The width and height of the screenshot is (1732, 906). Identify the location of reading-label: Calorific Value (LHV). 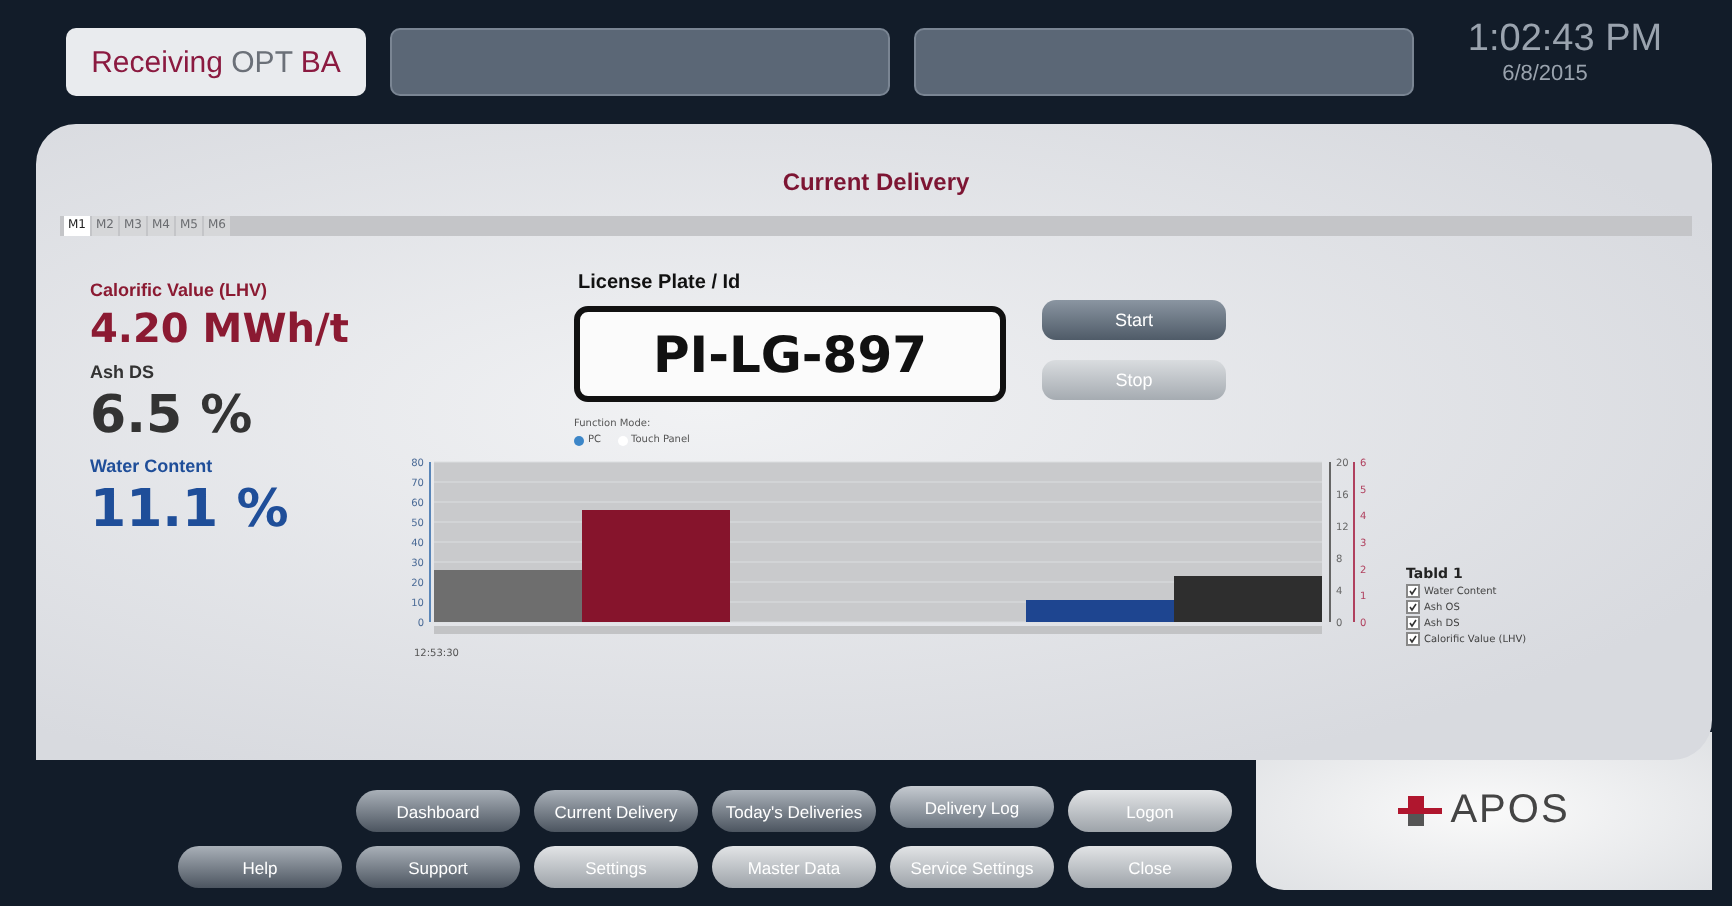
(180, 290).